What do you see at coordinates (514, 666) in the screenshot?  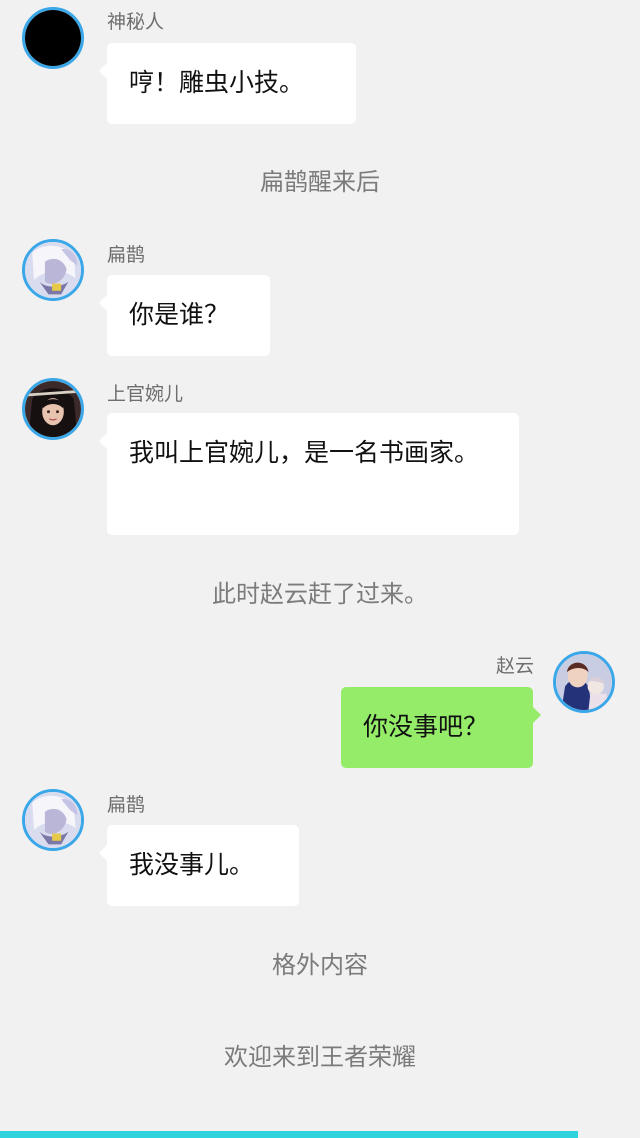 I see `sender-name: 赵云` at bounding box center [514, 666].